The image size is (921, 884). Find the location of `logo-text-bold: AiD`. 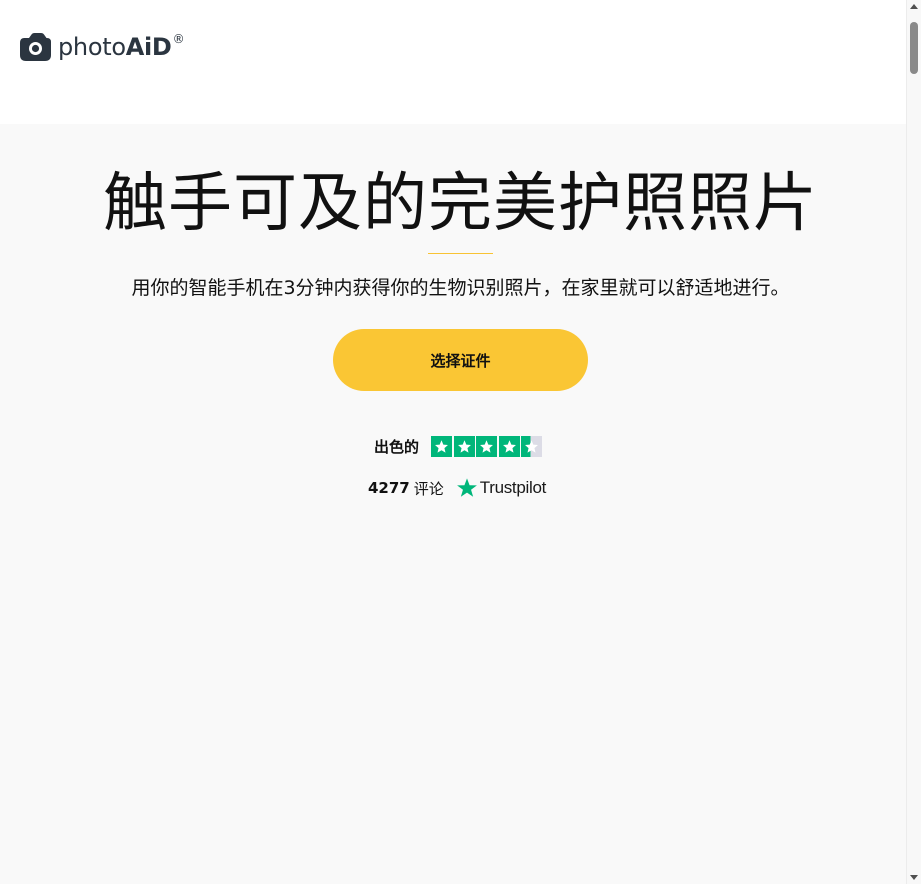

logo-text-bold: AiD is located at coordinates (148, 47).